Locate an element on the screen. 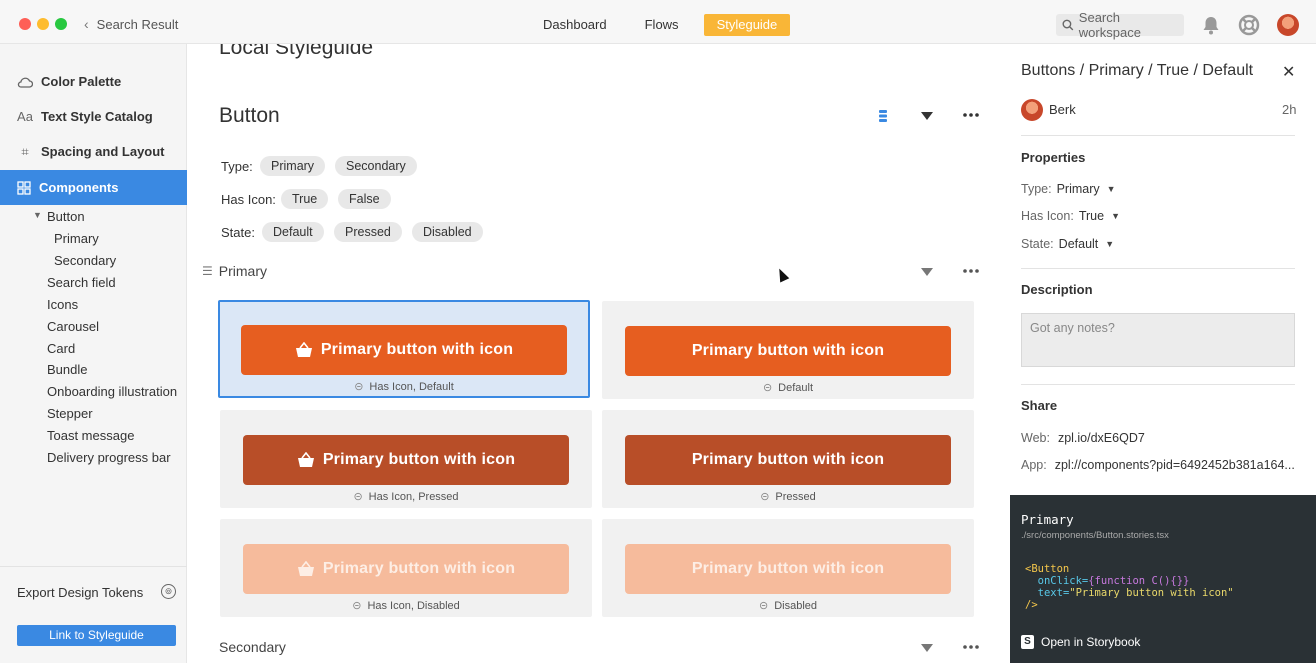  export-info-icon: ⊚ is located at coordinates (168, 591).